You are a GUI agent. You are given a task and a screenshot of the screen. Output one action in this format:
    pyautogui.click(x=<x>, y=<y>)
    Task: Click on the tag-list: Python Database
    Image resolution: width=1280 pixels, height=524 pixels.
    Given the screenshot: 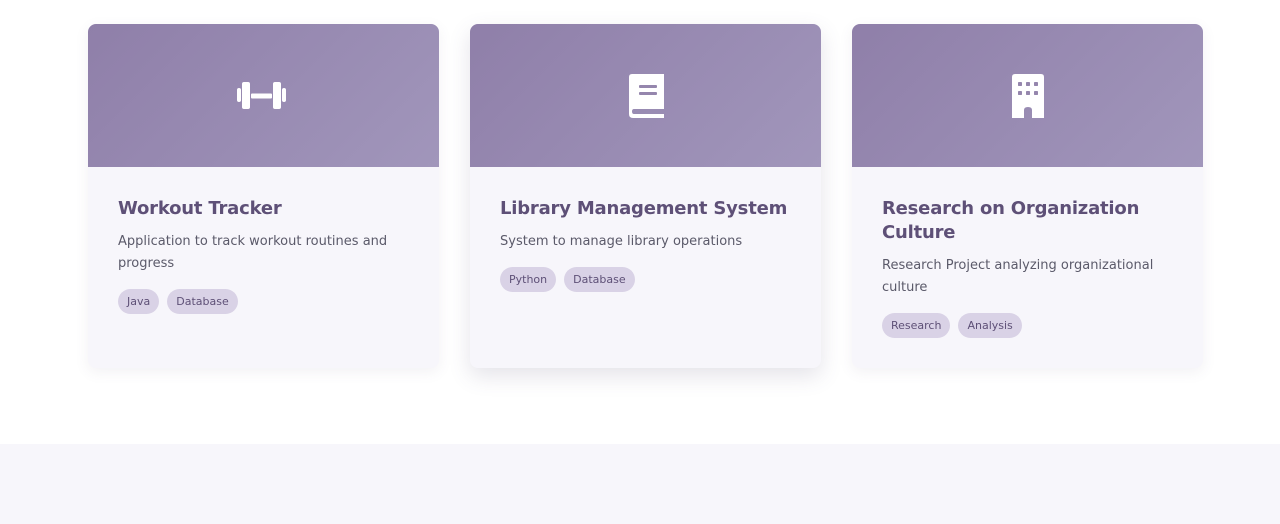 What is the action you would take?
    pyautogui.click(x=645, y=279)
    